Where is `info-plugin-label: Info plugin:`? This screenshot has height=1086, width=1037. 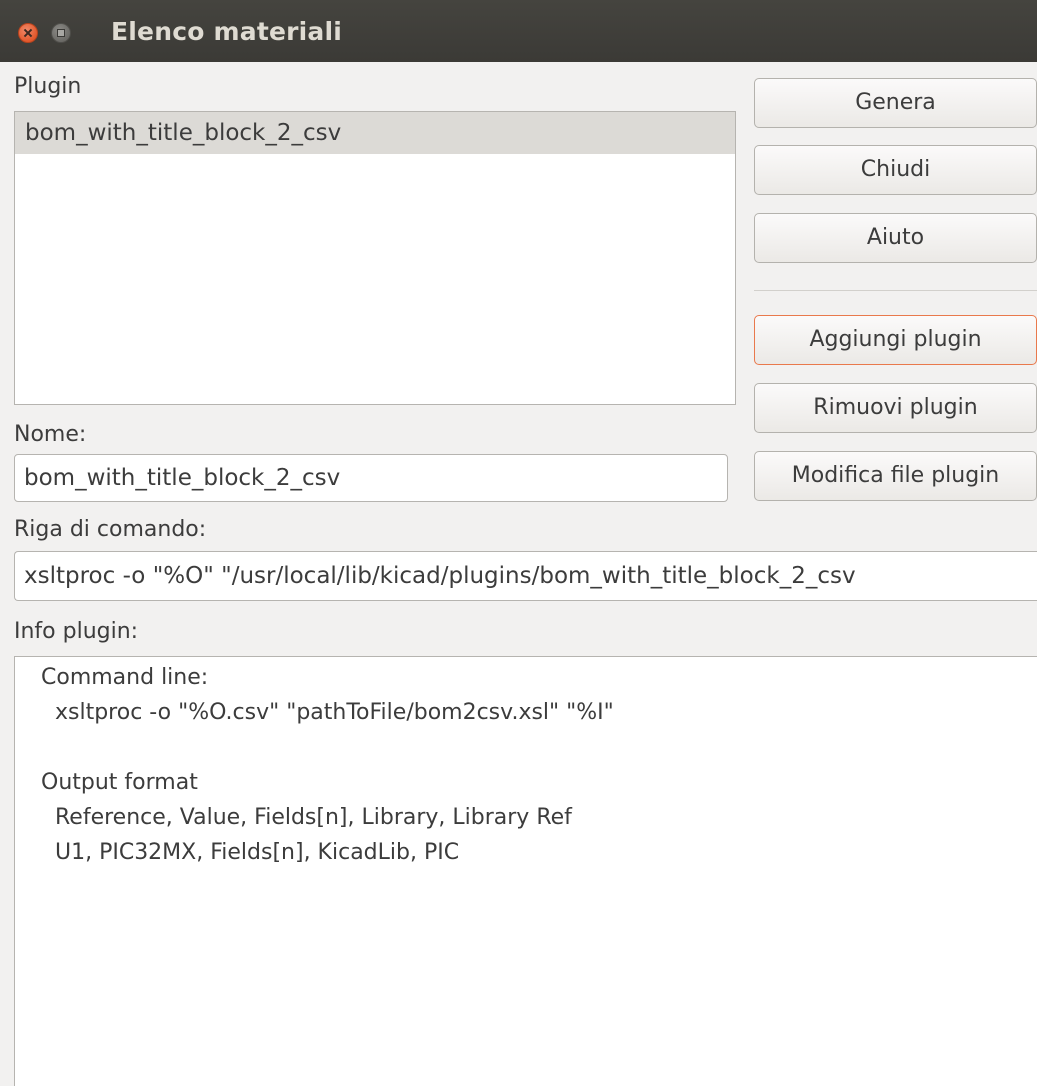
info-plugin-label: Info plugin: is located at coordinates (76, 631).